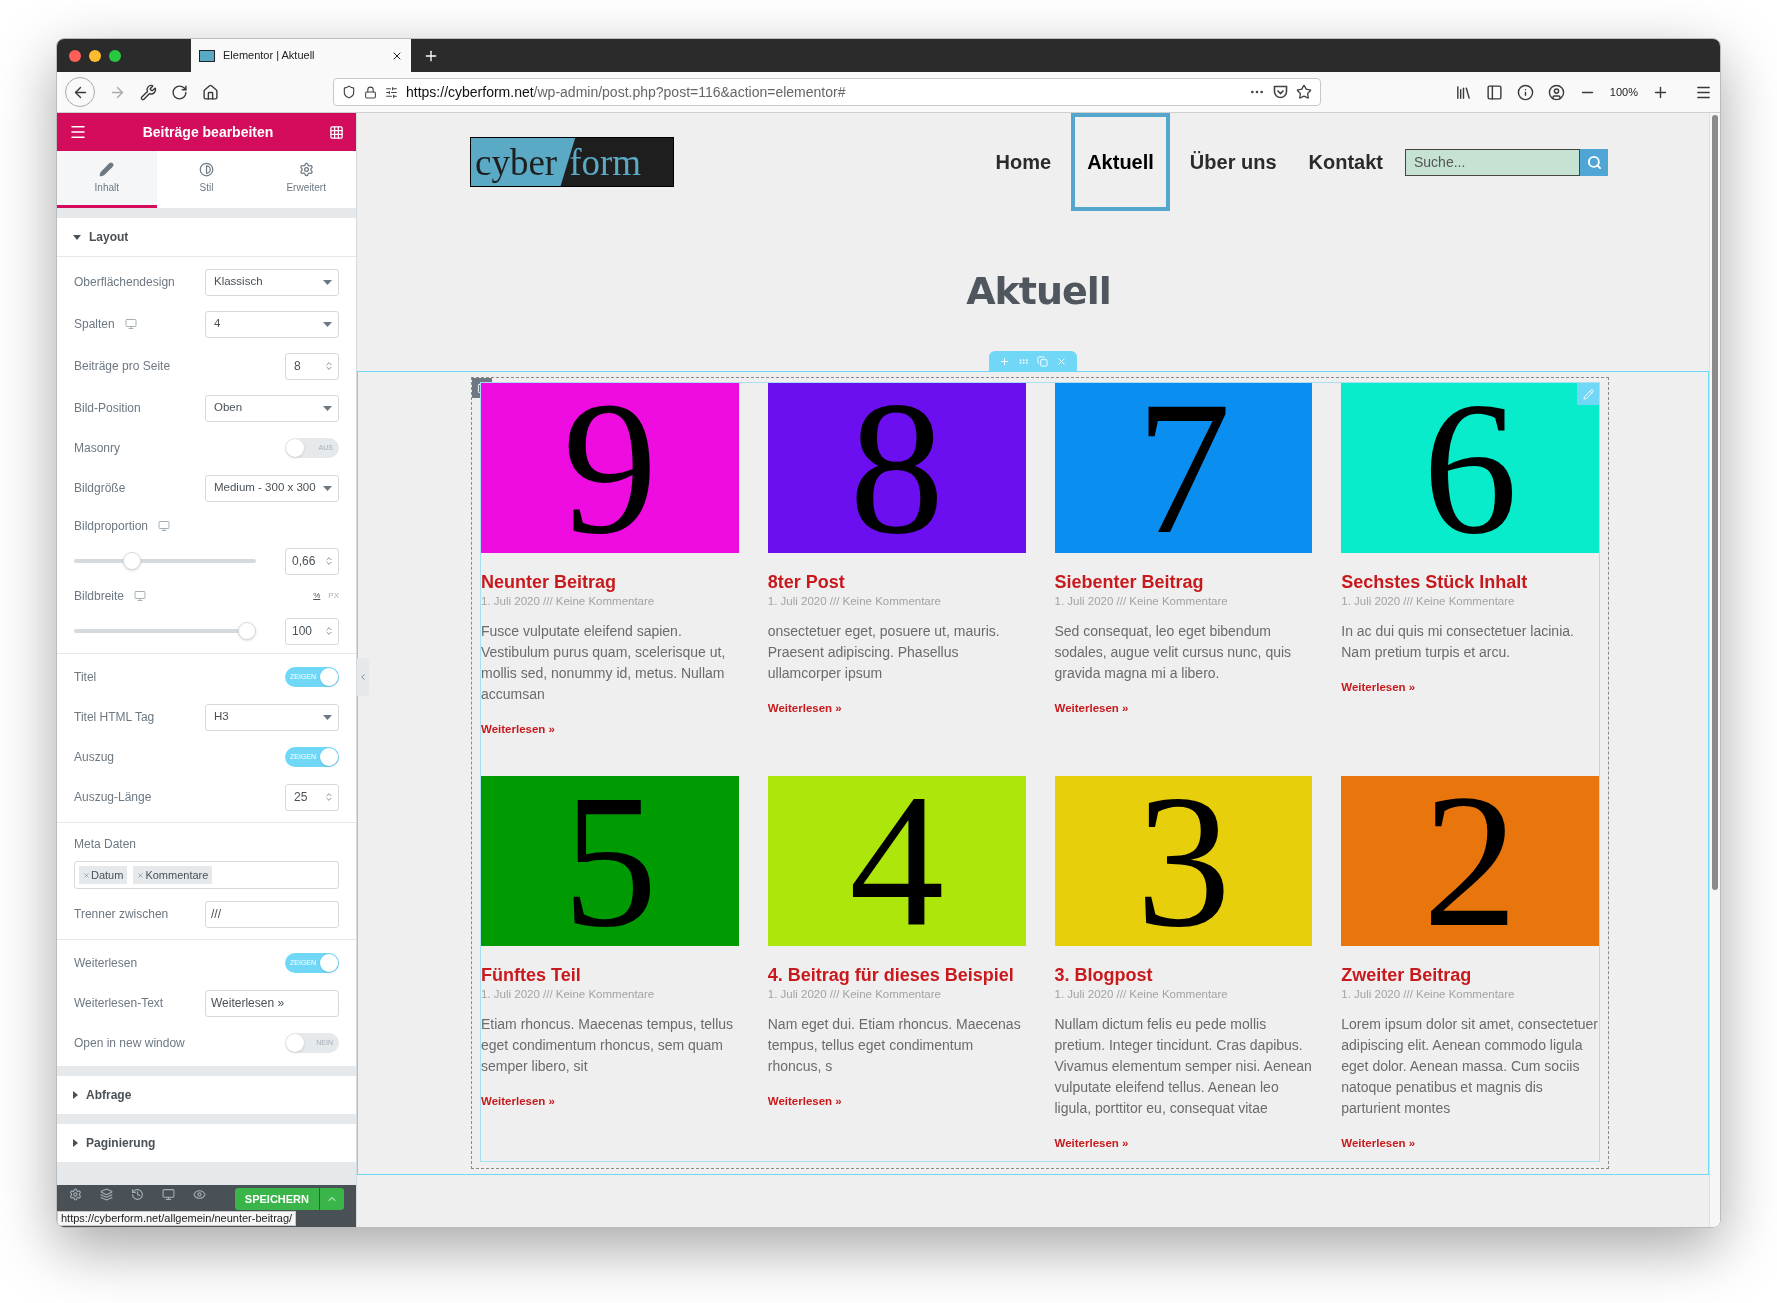  Describe the element at coordinates (95, 55) in the screenshot. I see `minimize-window-icon` at that location.